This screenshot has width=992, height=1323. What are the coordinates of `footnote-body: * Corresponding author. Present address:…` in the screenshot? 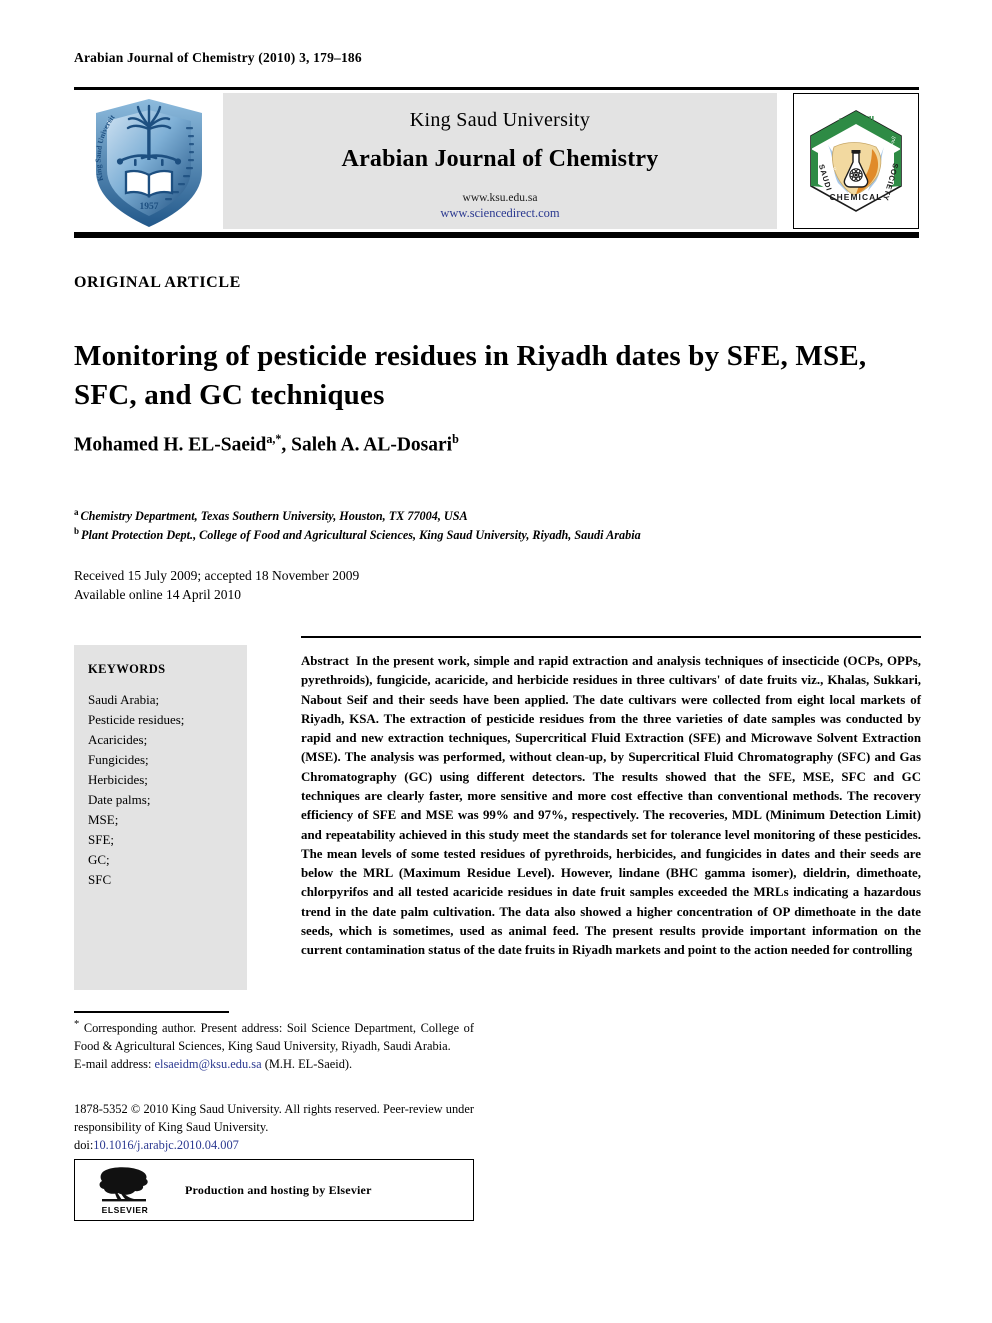 It's located at (274, 1036).